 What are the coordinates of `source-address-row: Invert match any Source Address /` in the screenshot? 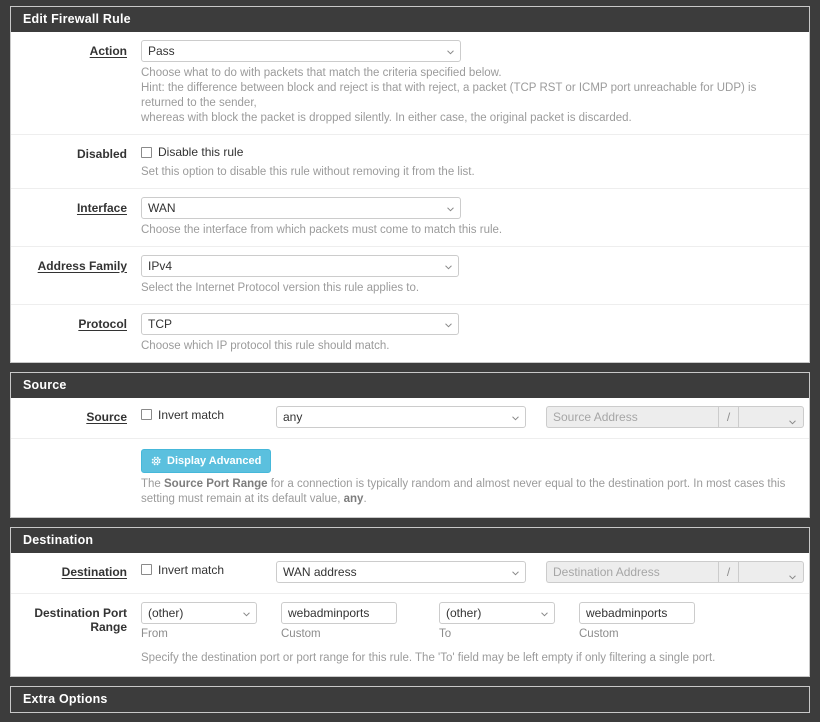 It's located at (472, 416).